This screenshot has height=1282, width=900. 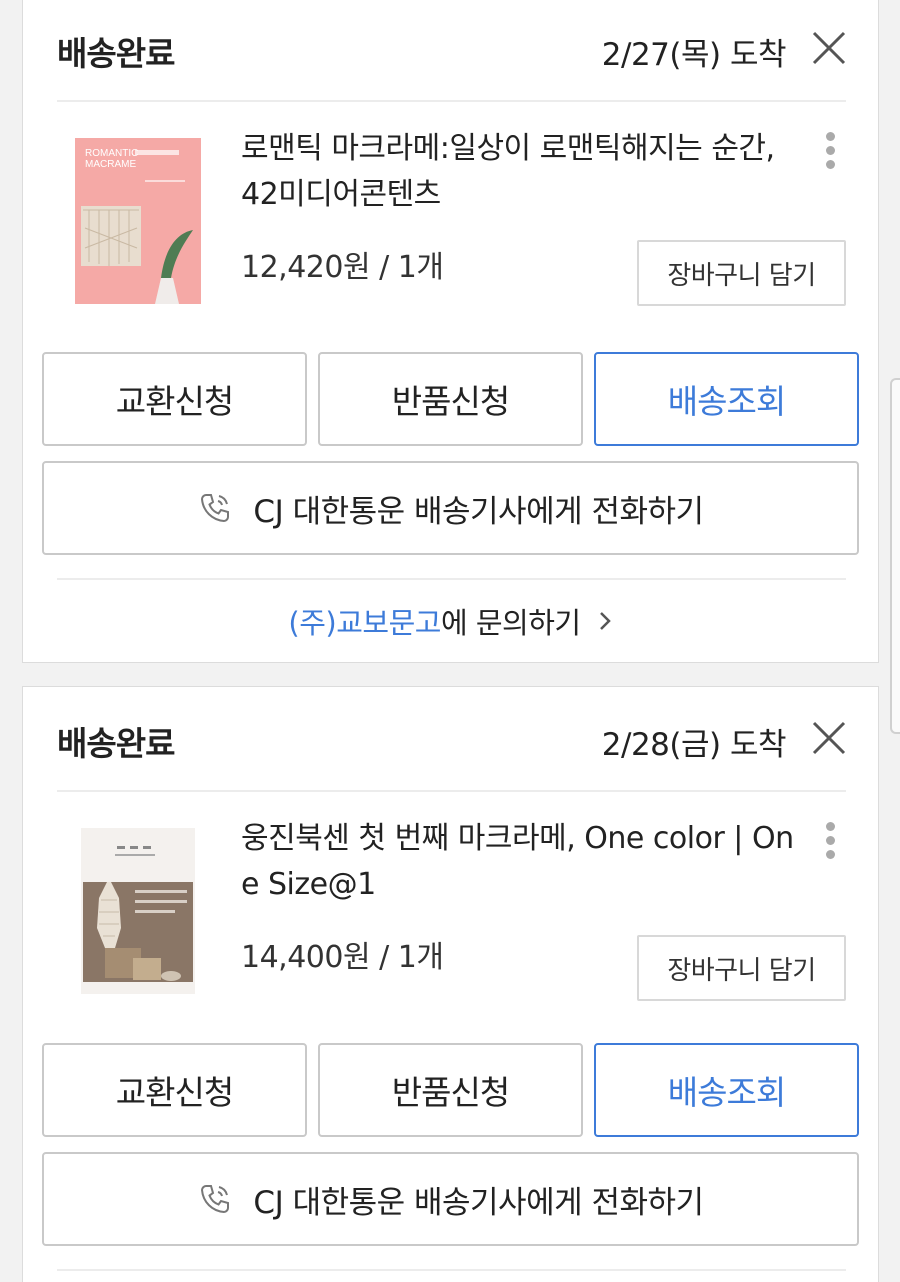 What do you see at coordinates (450, 739) in the screenshot?
I see `order-card-header: 배송완료 2/28(금) 도착` at bounding box center [450, 739].